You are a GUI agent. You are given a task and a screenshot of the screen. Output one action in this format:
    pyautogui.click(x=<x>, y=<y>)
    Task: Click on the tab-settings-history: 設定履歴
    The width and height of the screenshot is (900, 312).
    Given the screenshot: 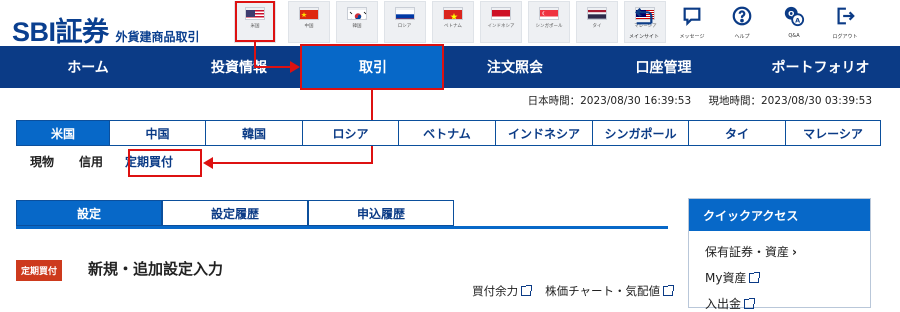 What is the action you would take?
    pyautogui.click(x=235, y=213)
    